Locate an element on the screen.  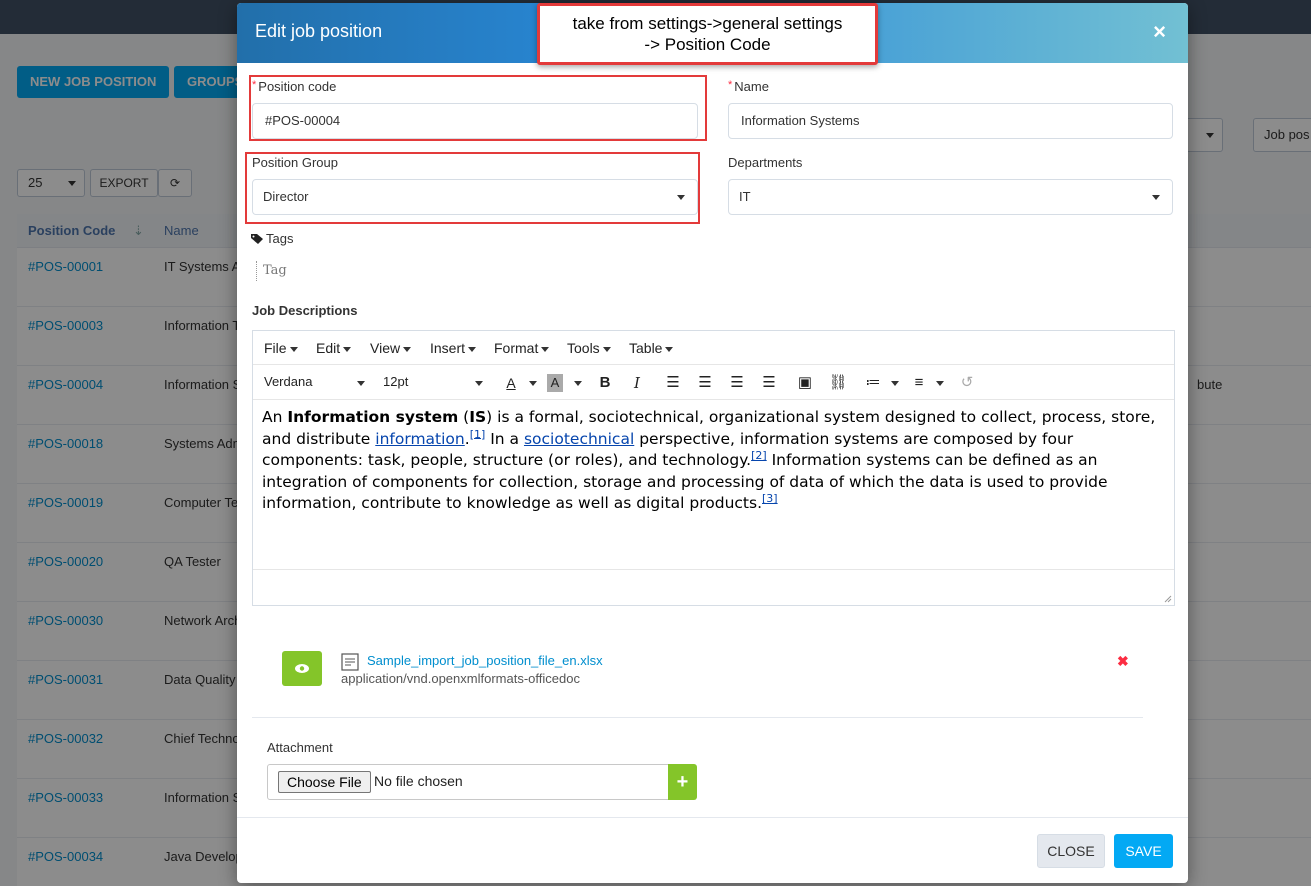
preview-file-button is located at coordinates (302, 668).